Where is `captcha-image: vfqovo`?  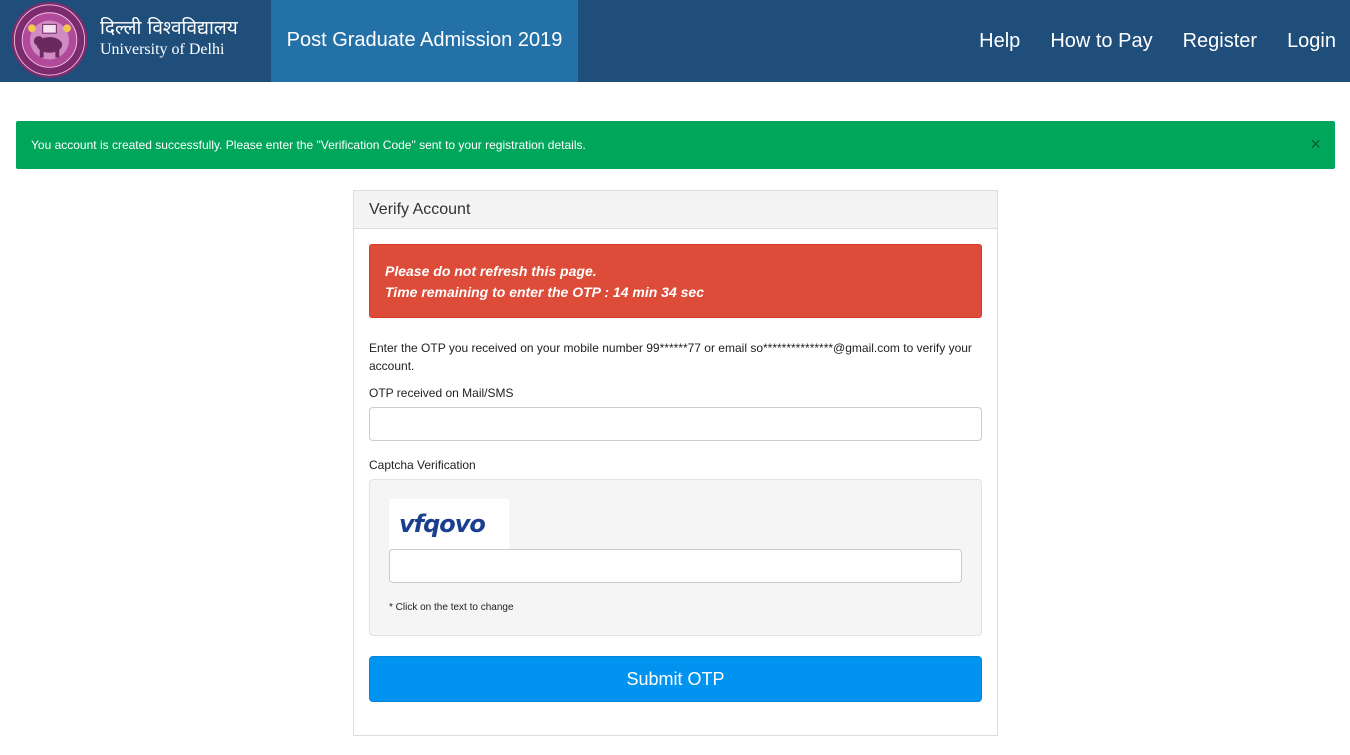 captcha-image: vfqovo is located at coordinates (449, 524).